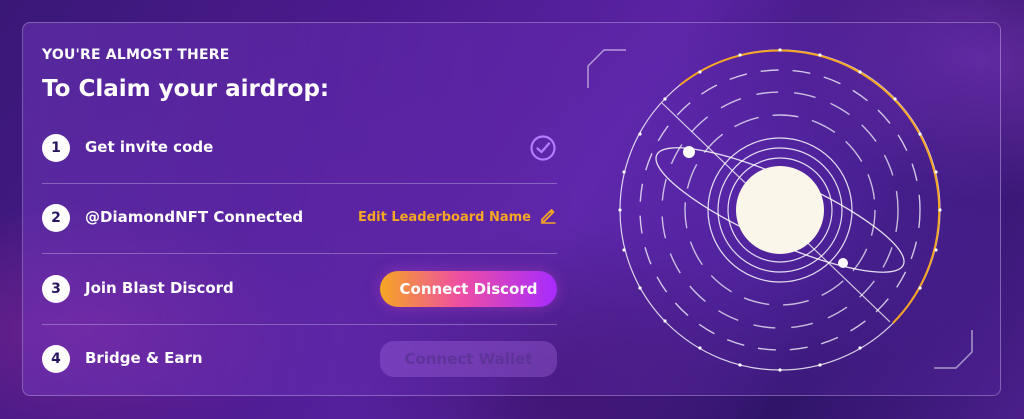 The image size is (1024, 419). What do you see at coordinates (299, 359) in the screenshot?
I see `step-bridge-earn: 4 Bridge & Earn Connect Wallet` at bounding box center [299, 359].